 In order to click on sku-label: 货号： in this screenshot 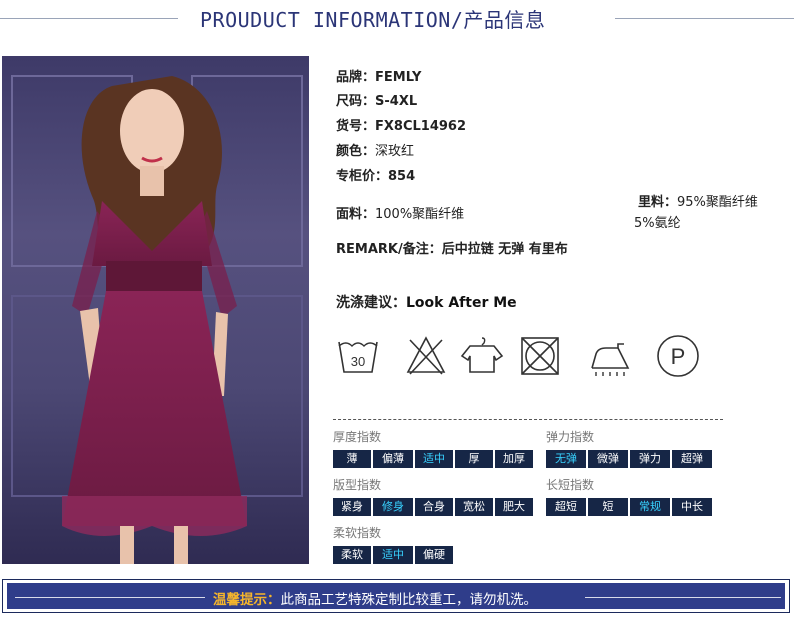, I will do `click(356, 126)`.